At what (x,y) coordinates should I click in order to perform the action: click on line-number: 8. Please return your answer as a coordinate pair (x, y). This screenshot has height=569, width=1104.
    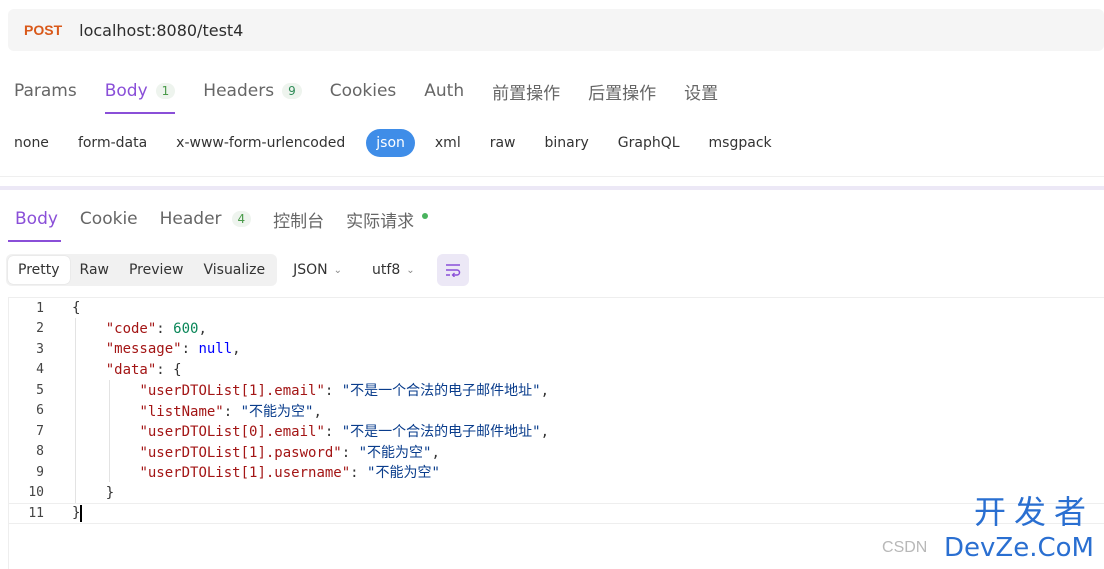
    Looking at the image, I should click on (40, 452).